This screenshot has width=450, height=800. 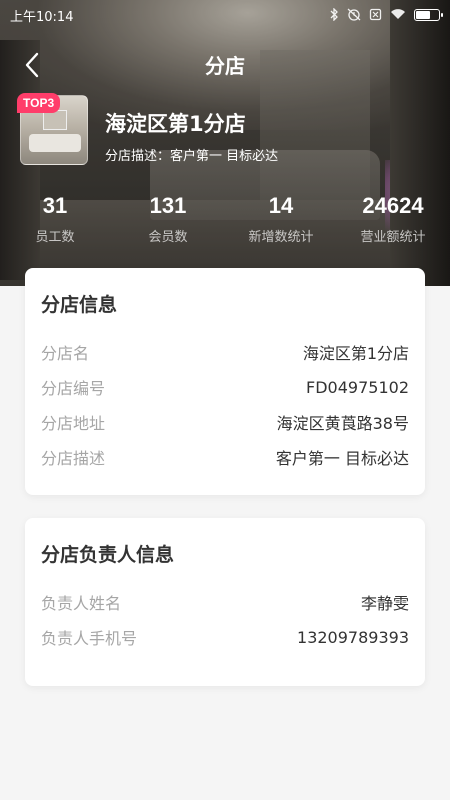 What do you see at coordinates (225, 222) in the screenshot?
I see `stats-row: 31 员工数 131 会员数 14 新增数统计 24624 营业额统计` at bounding box center [225, 222].